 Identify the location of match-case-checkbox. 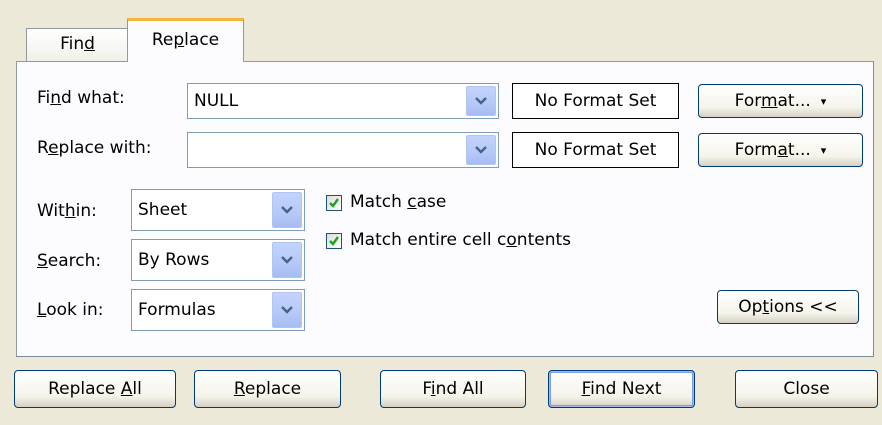
(334, 203).